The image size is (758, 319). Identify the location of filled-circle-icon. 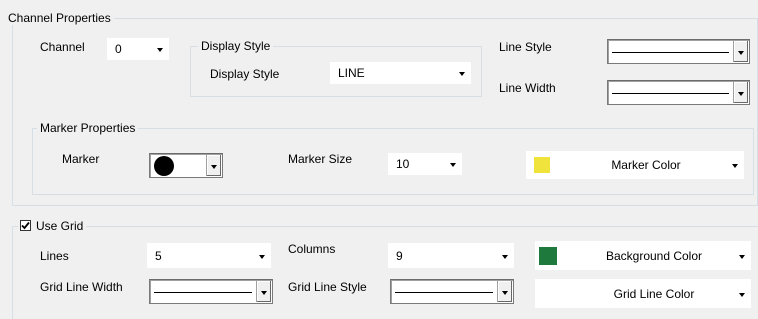
(164, 165).